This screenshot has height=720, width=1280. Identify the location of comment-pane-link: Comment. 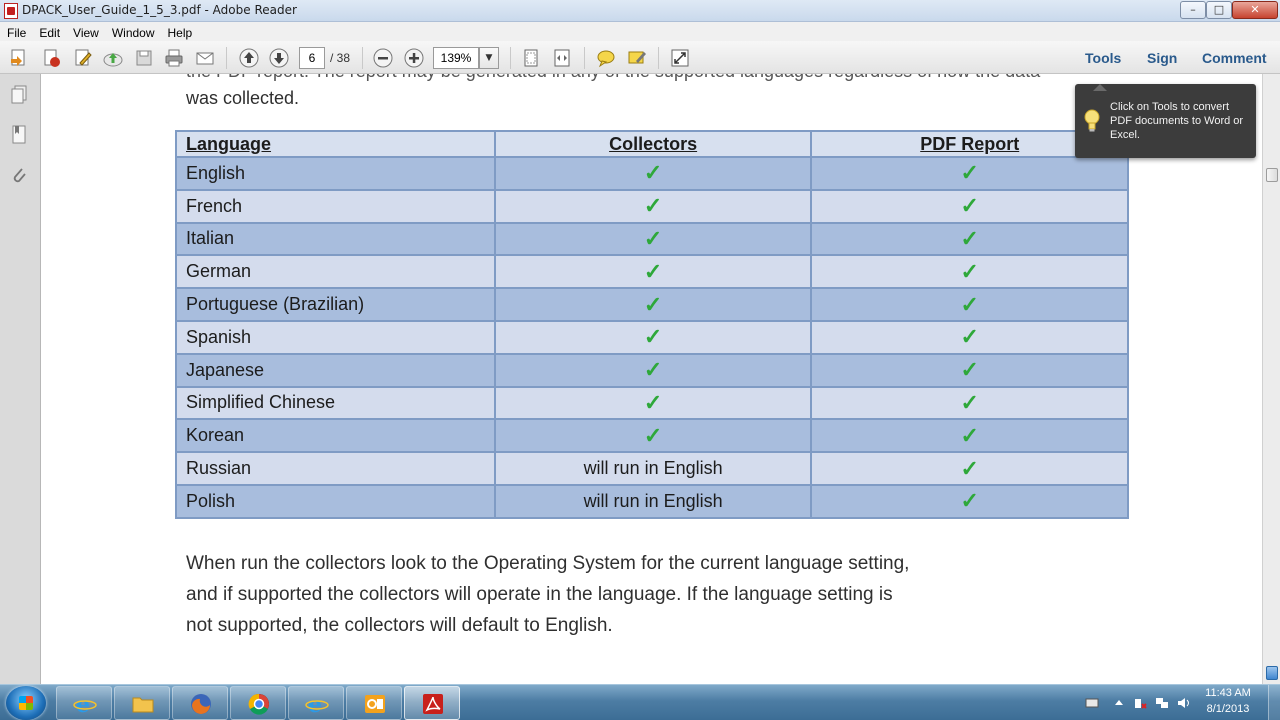
(1234, 58).